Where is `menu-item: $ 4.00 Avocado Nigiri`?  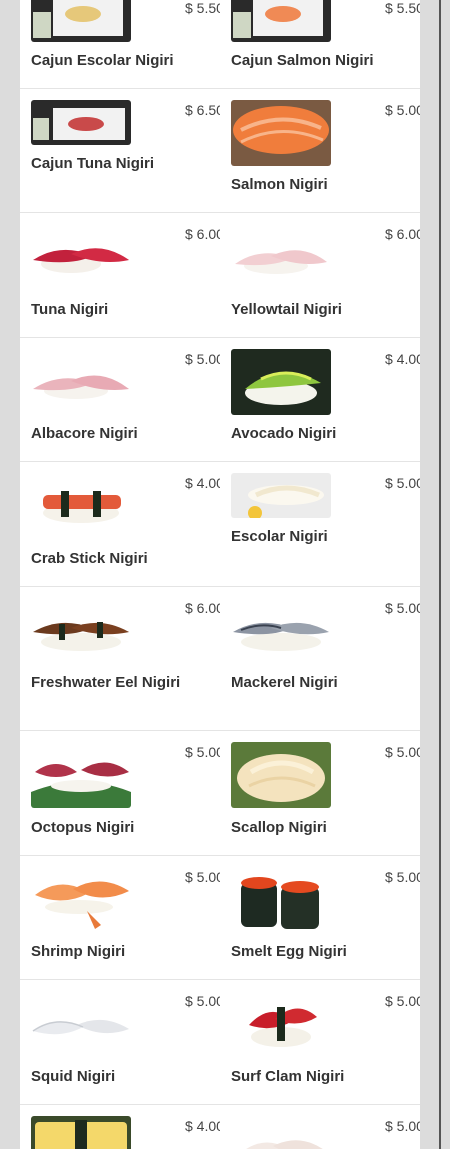
menu-item: $ 4.00 Avocado Nigiri is located at coordinates (320, 399).